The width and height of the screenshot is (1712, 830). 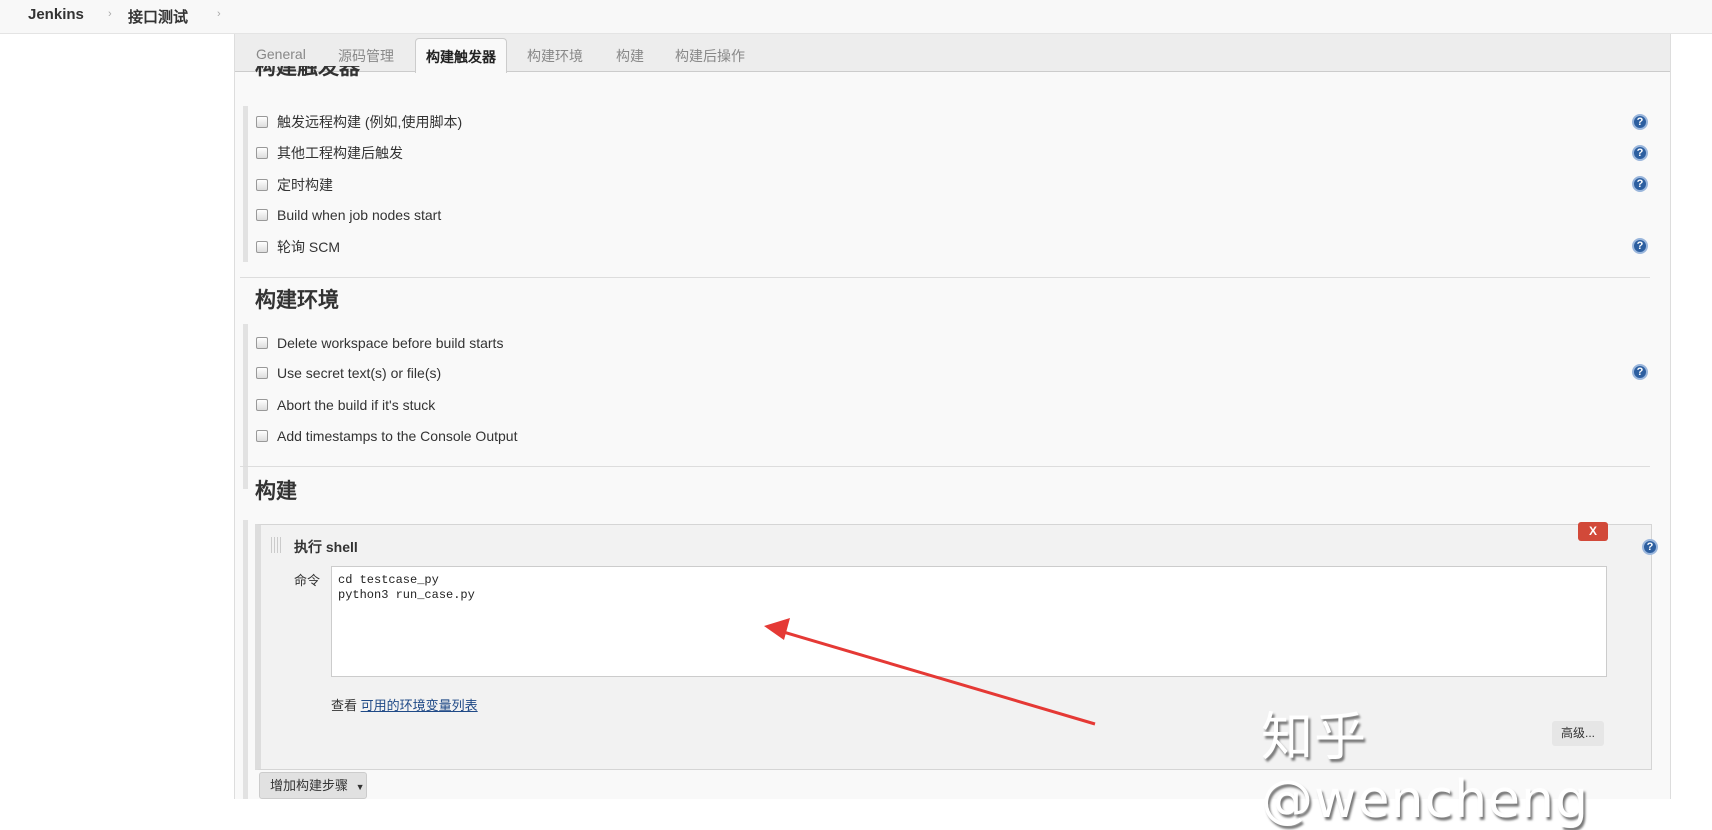 What do you see at coordinates (937, 677) in the screenshot?
I see `arrow-shaft` at bounding box center [937, 677].